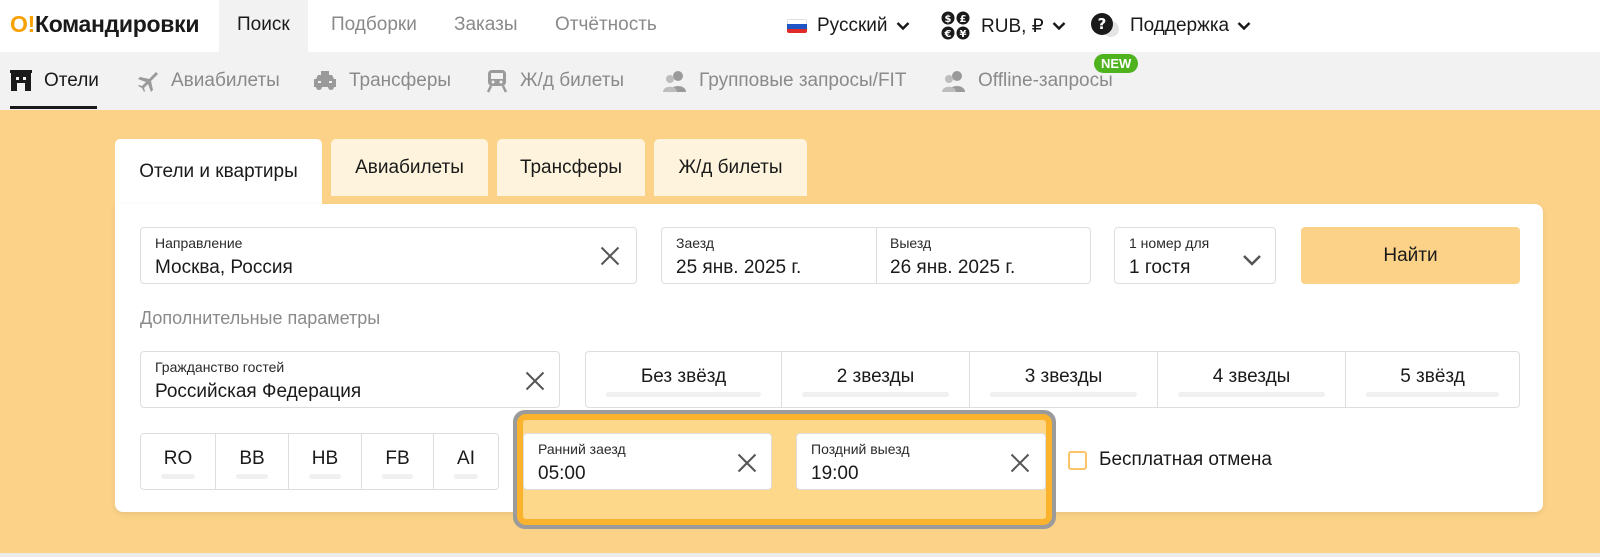 The height and width of the screenshot is (557, 1600). Describe the element at coordinates (606, 26) in the screenshot. I see `nav-reports: Отчётность` at that location.